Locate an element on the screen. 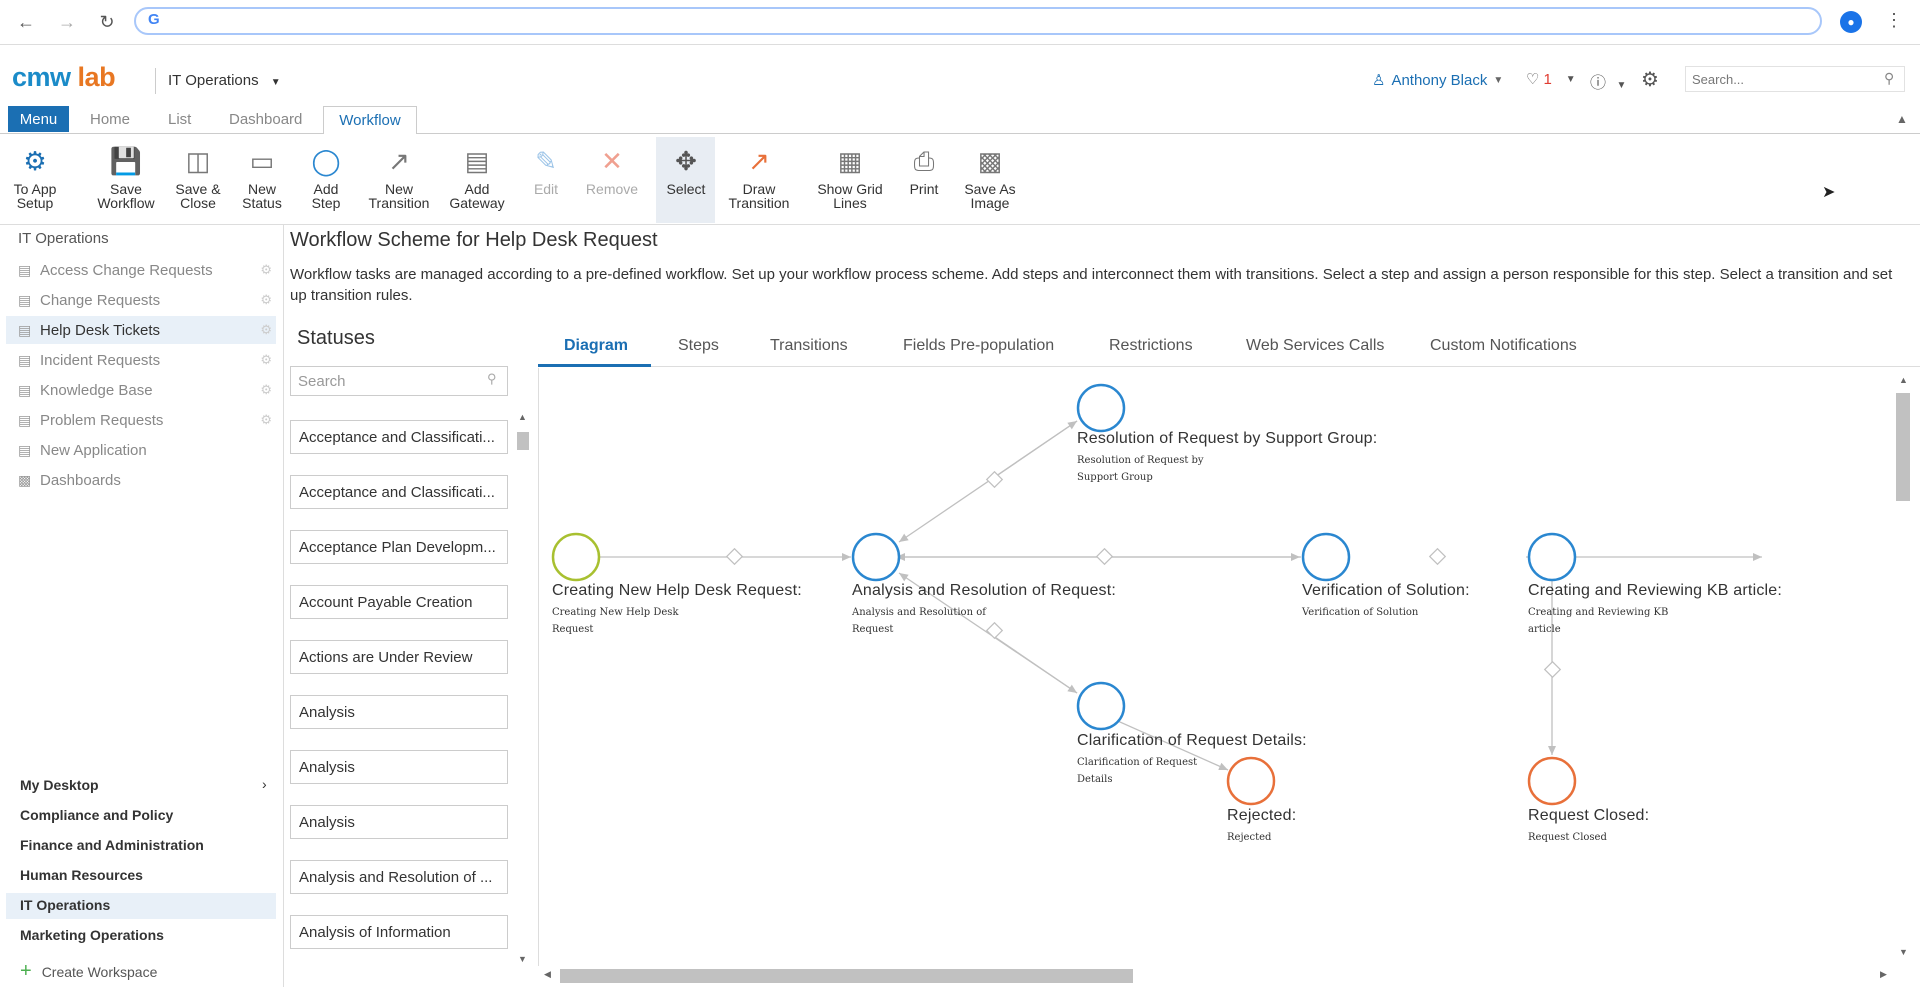 Image resolution: width=1920 pixels, height=987 pixels. save-workflow-button: 💾 Save Workflow is located at coordinates (126, 182).